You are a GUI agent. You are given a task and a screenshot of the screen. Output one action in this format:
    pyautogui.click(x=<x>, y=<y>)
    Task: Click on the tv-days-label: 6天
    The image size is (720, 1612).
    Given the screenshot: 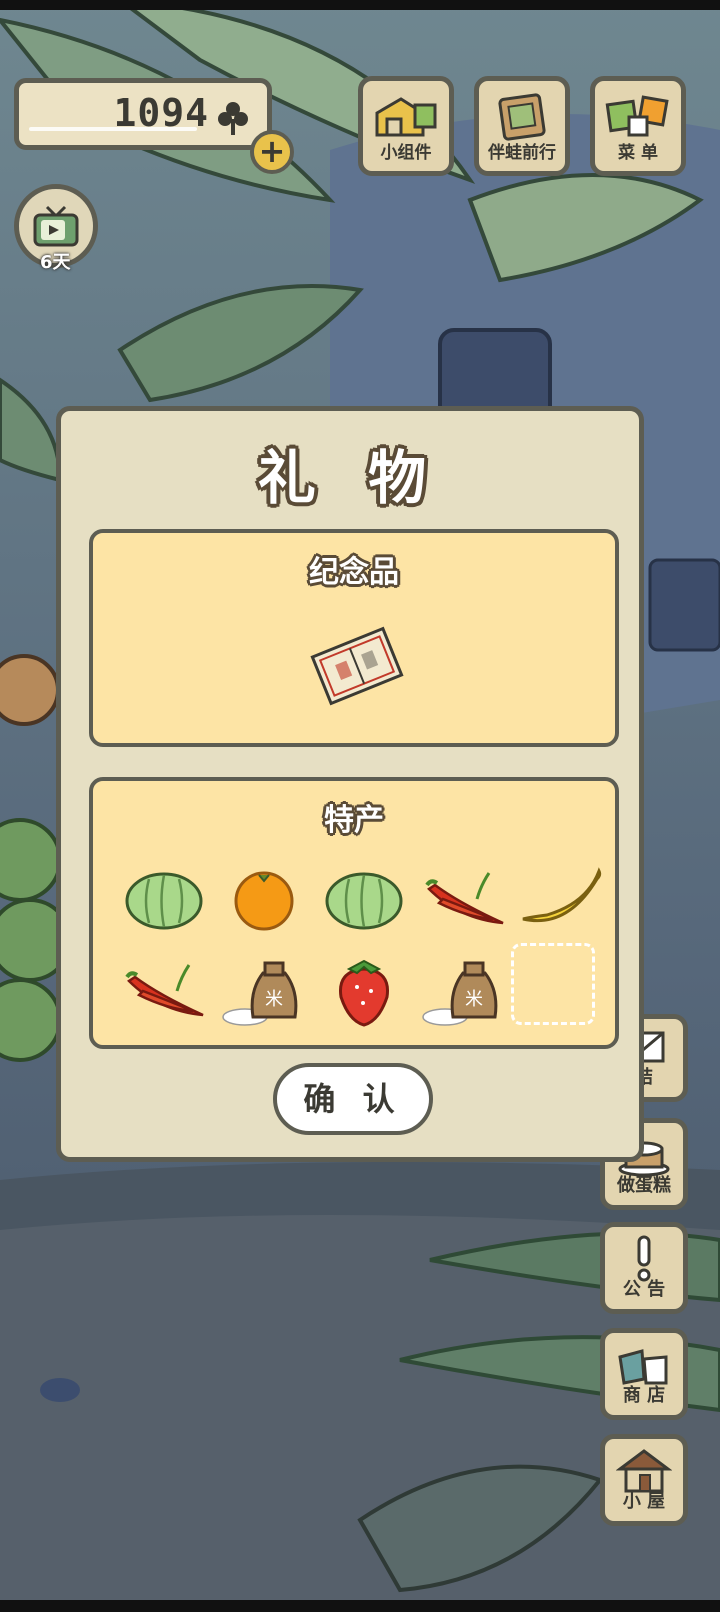 What is the action you would take?
    pyautogui.click(x=55, y=262)
    